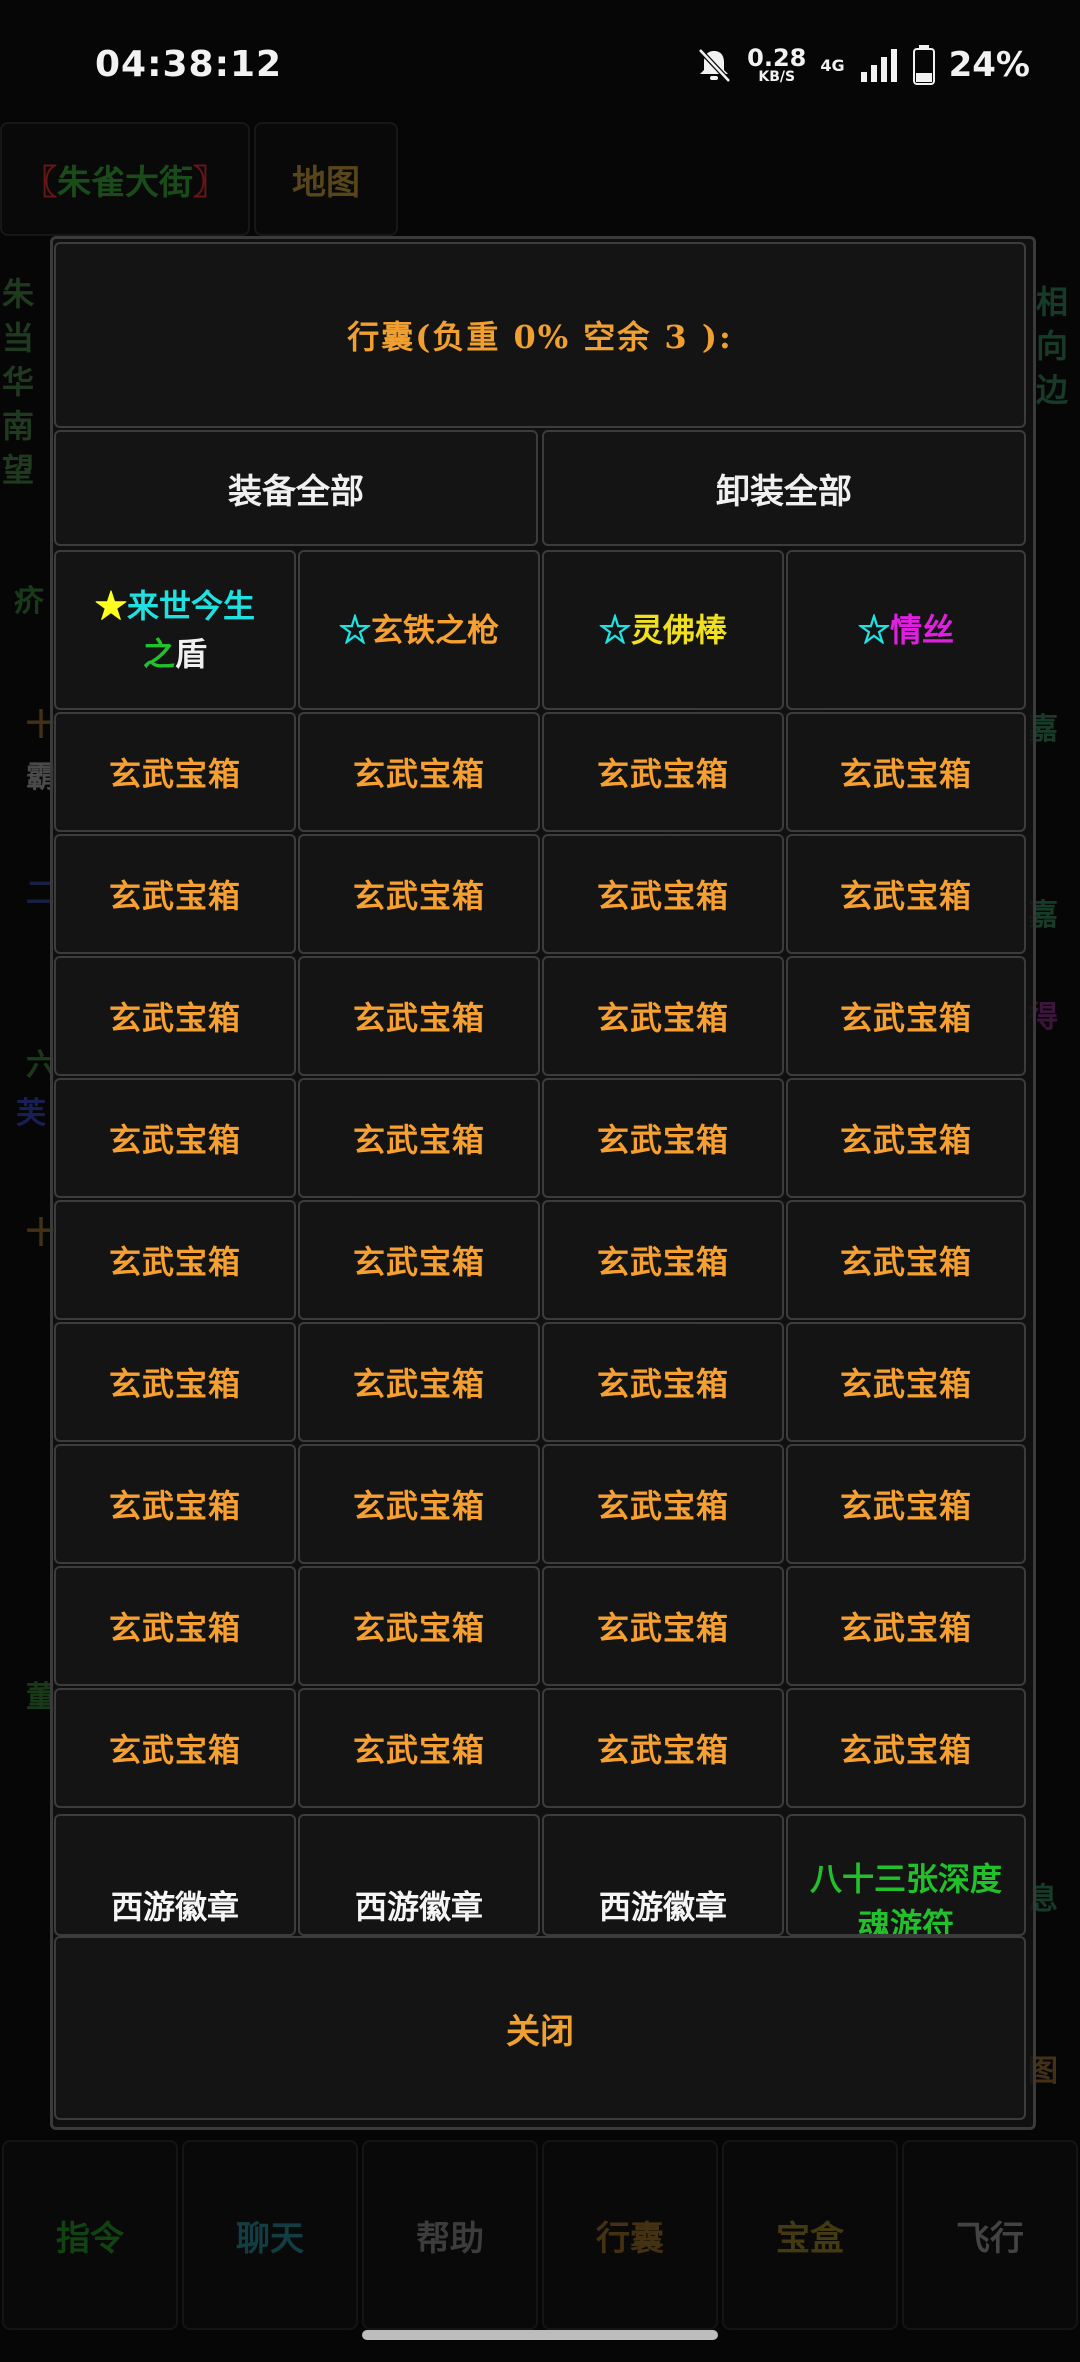 The image size is (1080, 2362). I want to click on status-time: 04:38:12, so click(189, 64).